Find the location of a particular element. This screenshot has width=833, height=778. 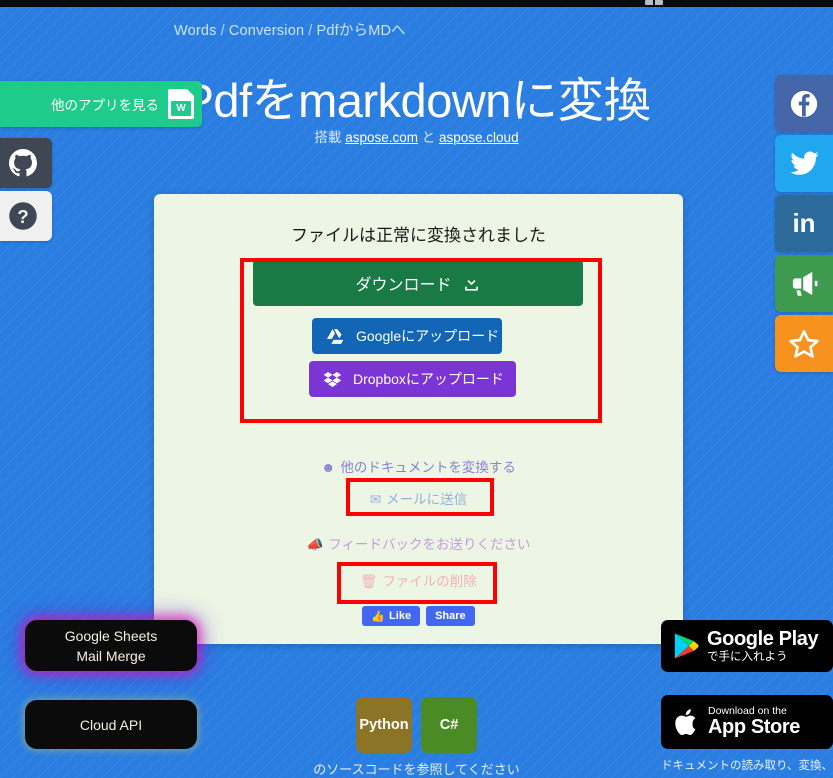

convert-other-label: 他のドキュメントを変換する is located at coordinates (428, 467).